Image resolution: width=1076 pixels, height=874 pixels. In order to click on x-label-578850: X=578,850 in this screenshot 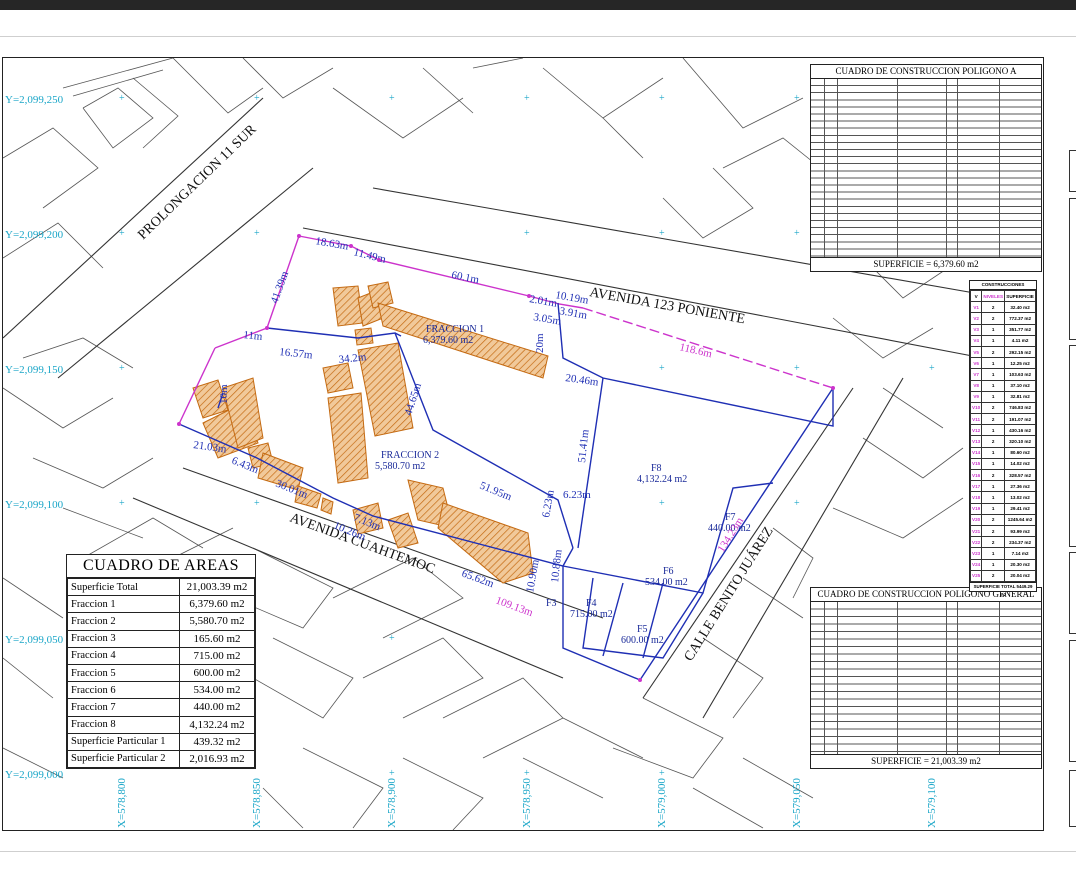, I will do `click(257, 803)`.